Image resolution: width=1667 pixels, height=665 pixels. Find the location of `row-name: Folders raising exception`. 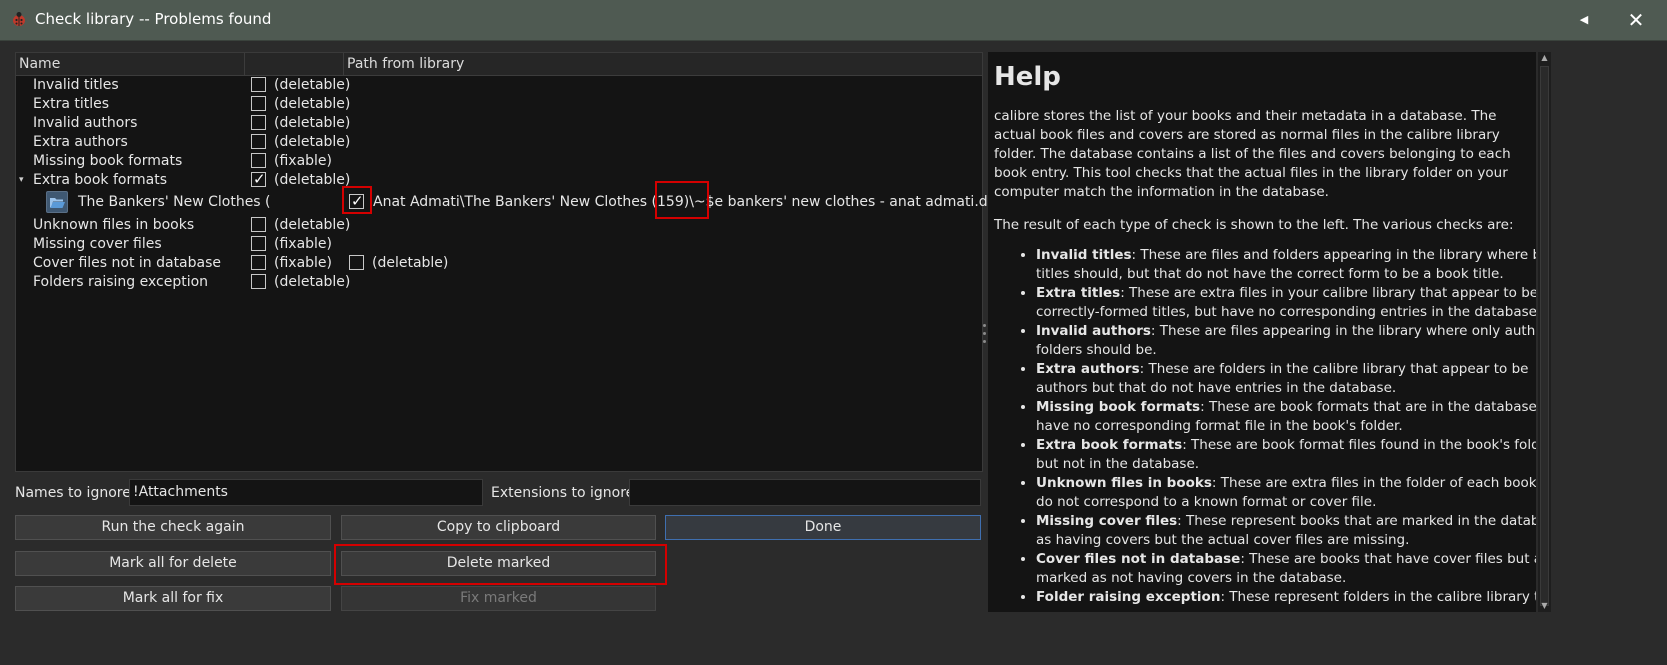

row-name: Folders raising exception is located at coordinates (121, 282).